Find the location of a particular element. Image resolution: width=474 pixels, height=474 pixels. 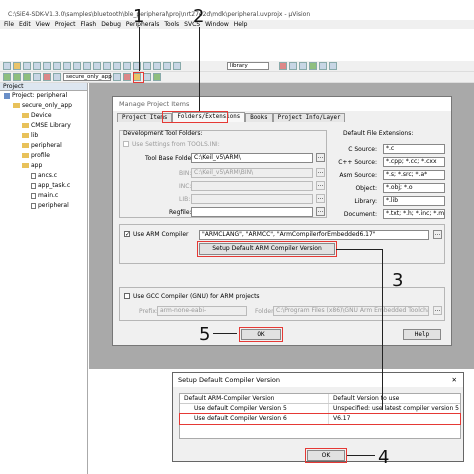

menu-debug: Debug is located at coordinates (111, 24).